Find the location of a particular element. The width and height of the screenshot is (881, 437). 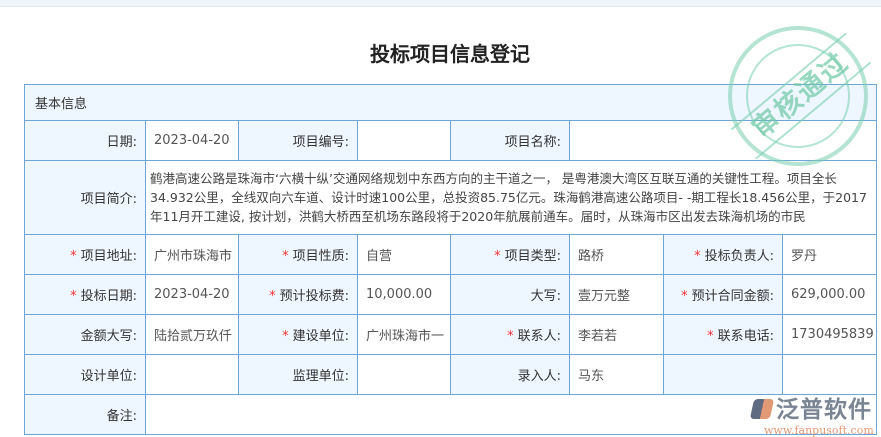

phone-label: * 联系电话: is located at coordinates (723, 334).